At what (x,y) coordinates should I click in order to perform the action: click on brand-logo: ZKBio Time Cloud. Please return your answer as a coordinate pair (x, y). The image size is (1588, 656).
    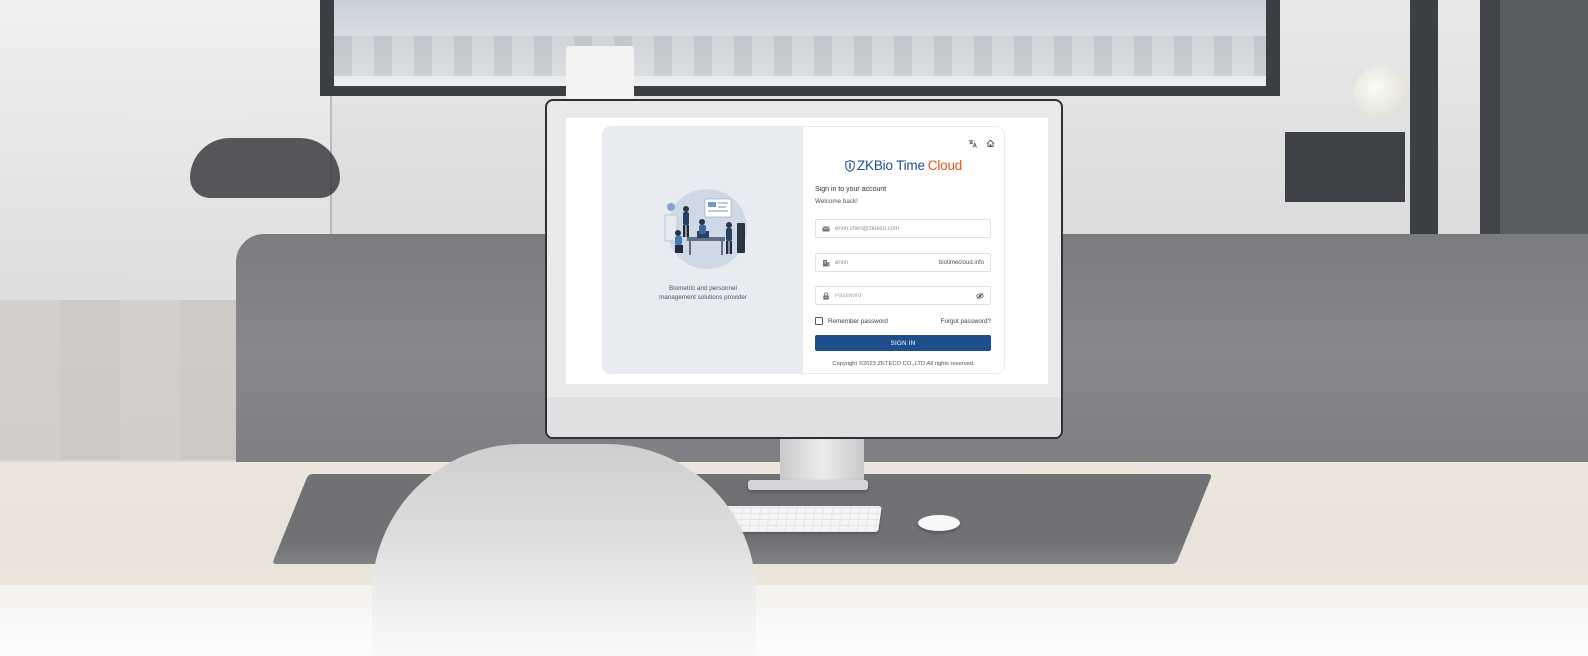
    Looking at the image, I should click on (903, 165).